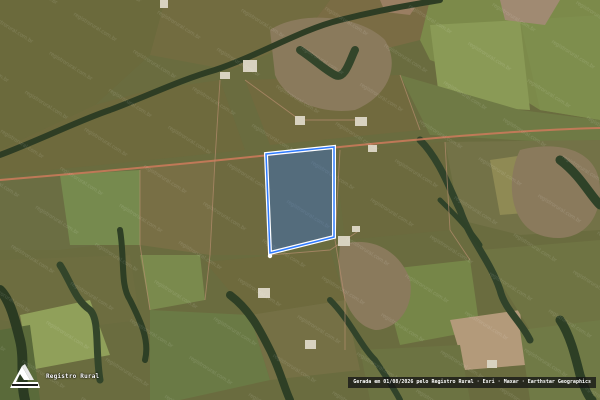 The height and width of the screenshot is (400, 600). Describe the element at coordinates (25, 376) in the screenshot. I see `registro-rural-logo-icon` at that location.